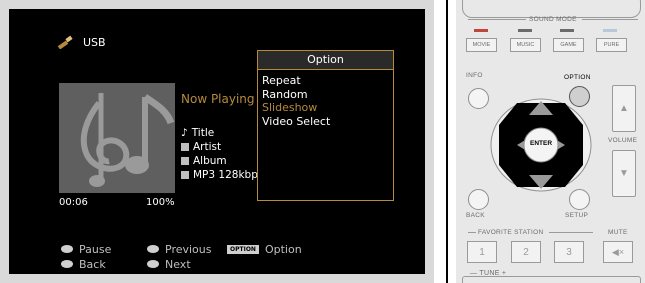 The image size is (645, 283). What do you see at coordinates (568, 45) in the screenshot?
I see `game-button: GAME` at bounding box center [568, 45].